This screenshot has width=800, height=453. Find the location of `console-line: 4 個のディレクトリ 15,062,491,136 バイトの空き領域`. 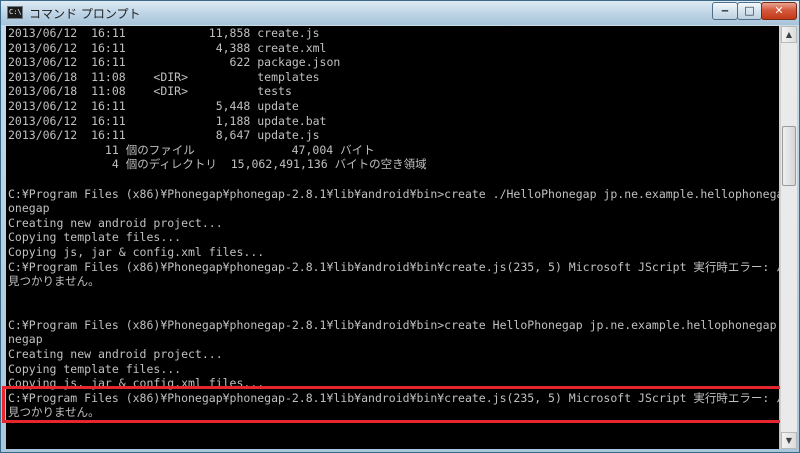

console-line: 4 個のディレクトリ 15,062,491,136 バイトの空き領域 is located at coordinates (217, 164).